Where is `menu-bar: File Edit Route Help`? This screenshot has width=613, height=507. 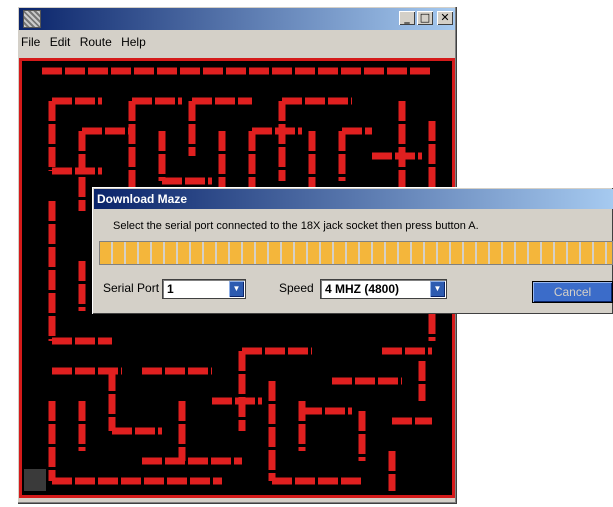 menu-bar: File Edit Route Help is located at coordinates (86, 42).